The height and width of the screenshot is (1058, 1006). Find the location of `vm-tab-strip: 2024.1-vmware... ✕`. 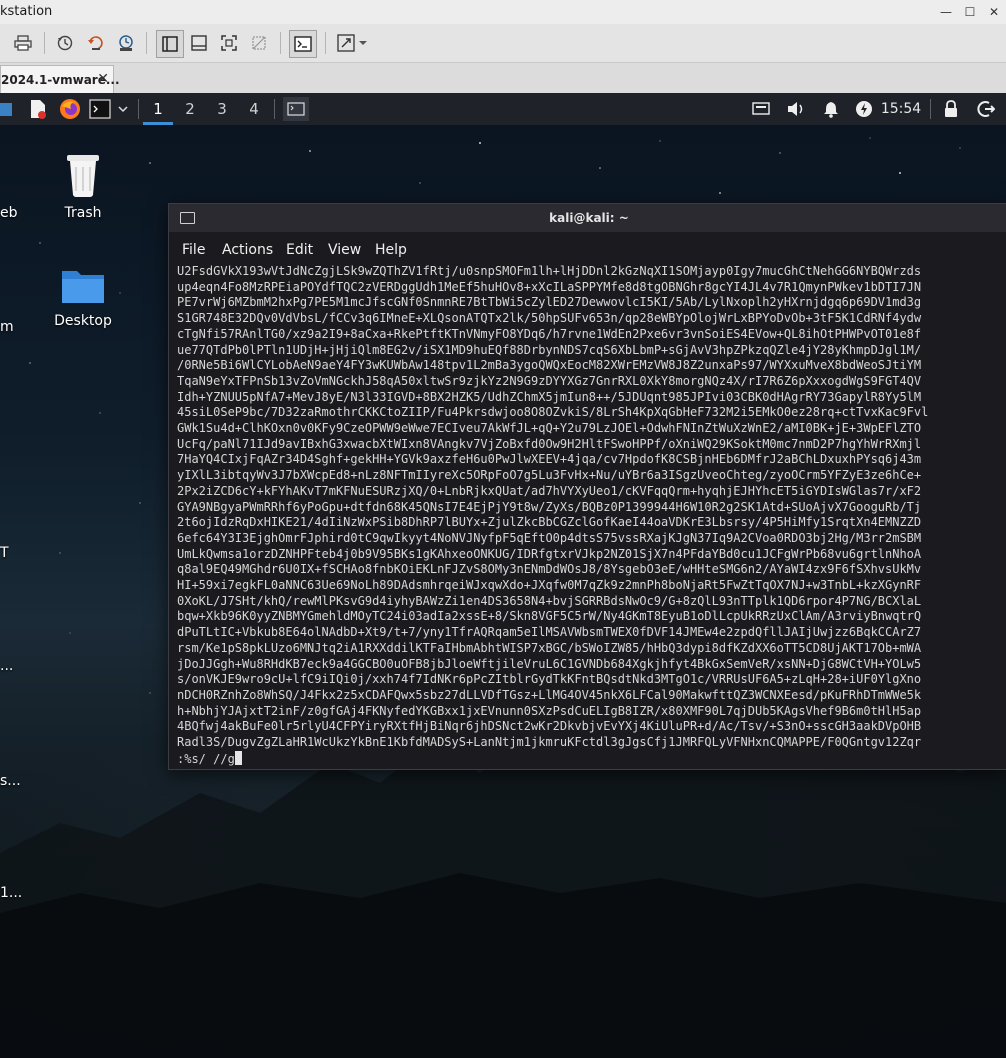

vm-tab-strip: 2024.1-vmware... ✕ is located at coordinates (503, 78).